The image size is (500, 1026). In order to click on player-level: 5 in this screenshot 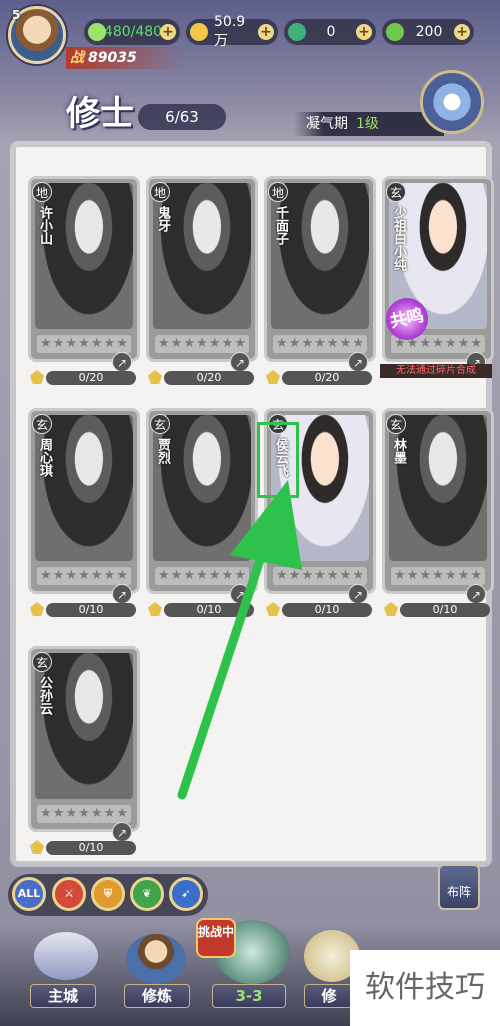, I will do `click(16, 15)`.